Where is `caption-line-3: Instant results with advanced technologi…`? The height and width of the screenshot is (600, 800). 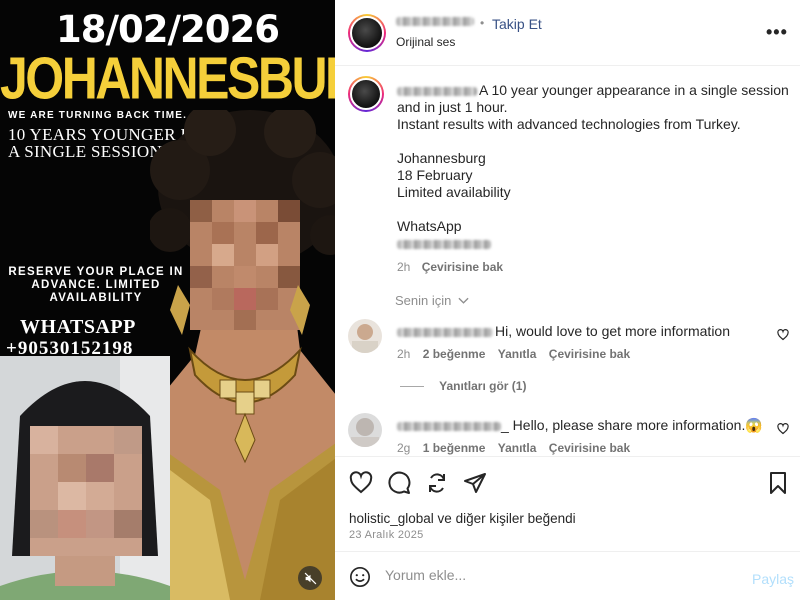
caption-line-3: Instant results with advanced technologi… is located at coordinates (569, 124).